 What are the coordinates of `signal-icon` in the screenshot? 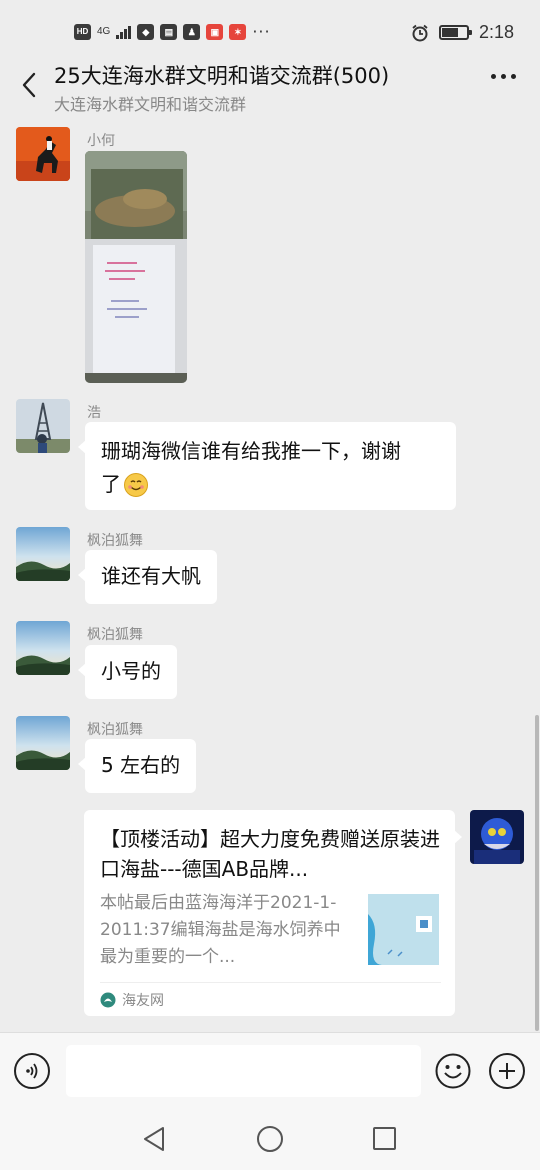 It's located at (124, 32).